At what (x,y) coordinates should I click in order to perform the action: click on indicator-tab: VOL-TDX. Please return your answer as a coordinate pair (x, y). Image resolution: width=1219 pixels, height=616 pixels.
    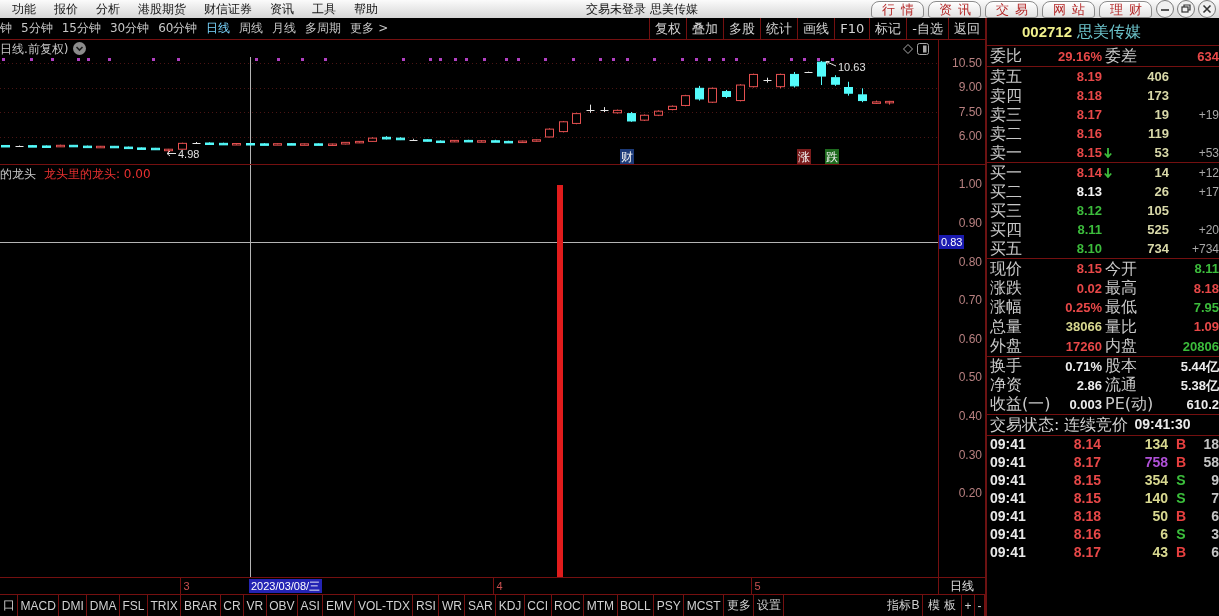
    Looking at the image, I should click on (384, 605).